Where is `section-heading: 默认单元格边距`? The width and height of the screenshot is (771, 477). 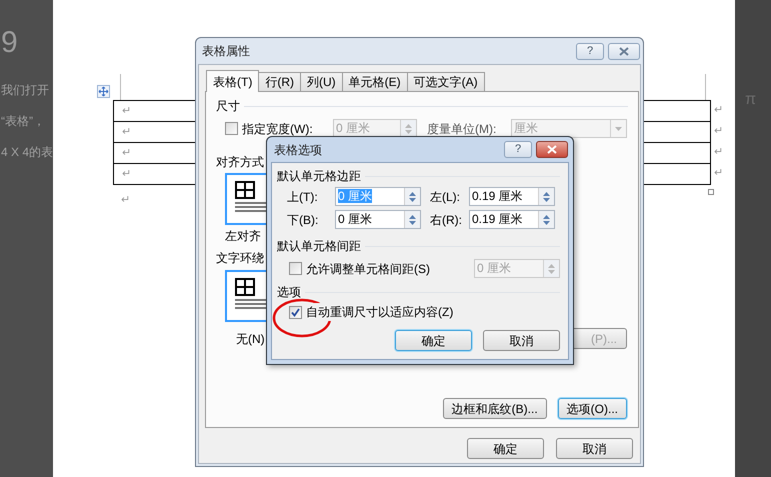 section-heading: 默认单元格边距 is located at coordinates (319, 176).